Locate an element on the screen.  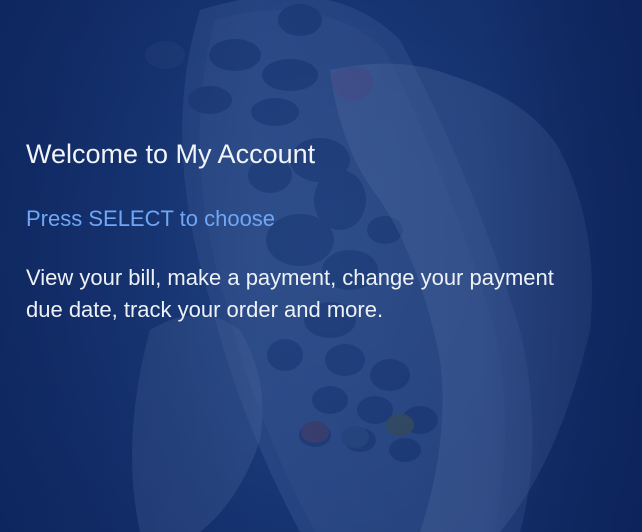
page-title: Welcome to My Account is located at coordinates (171, 154).